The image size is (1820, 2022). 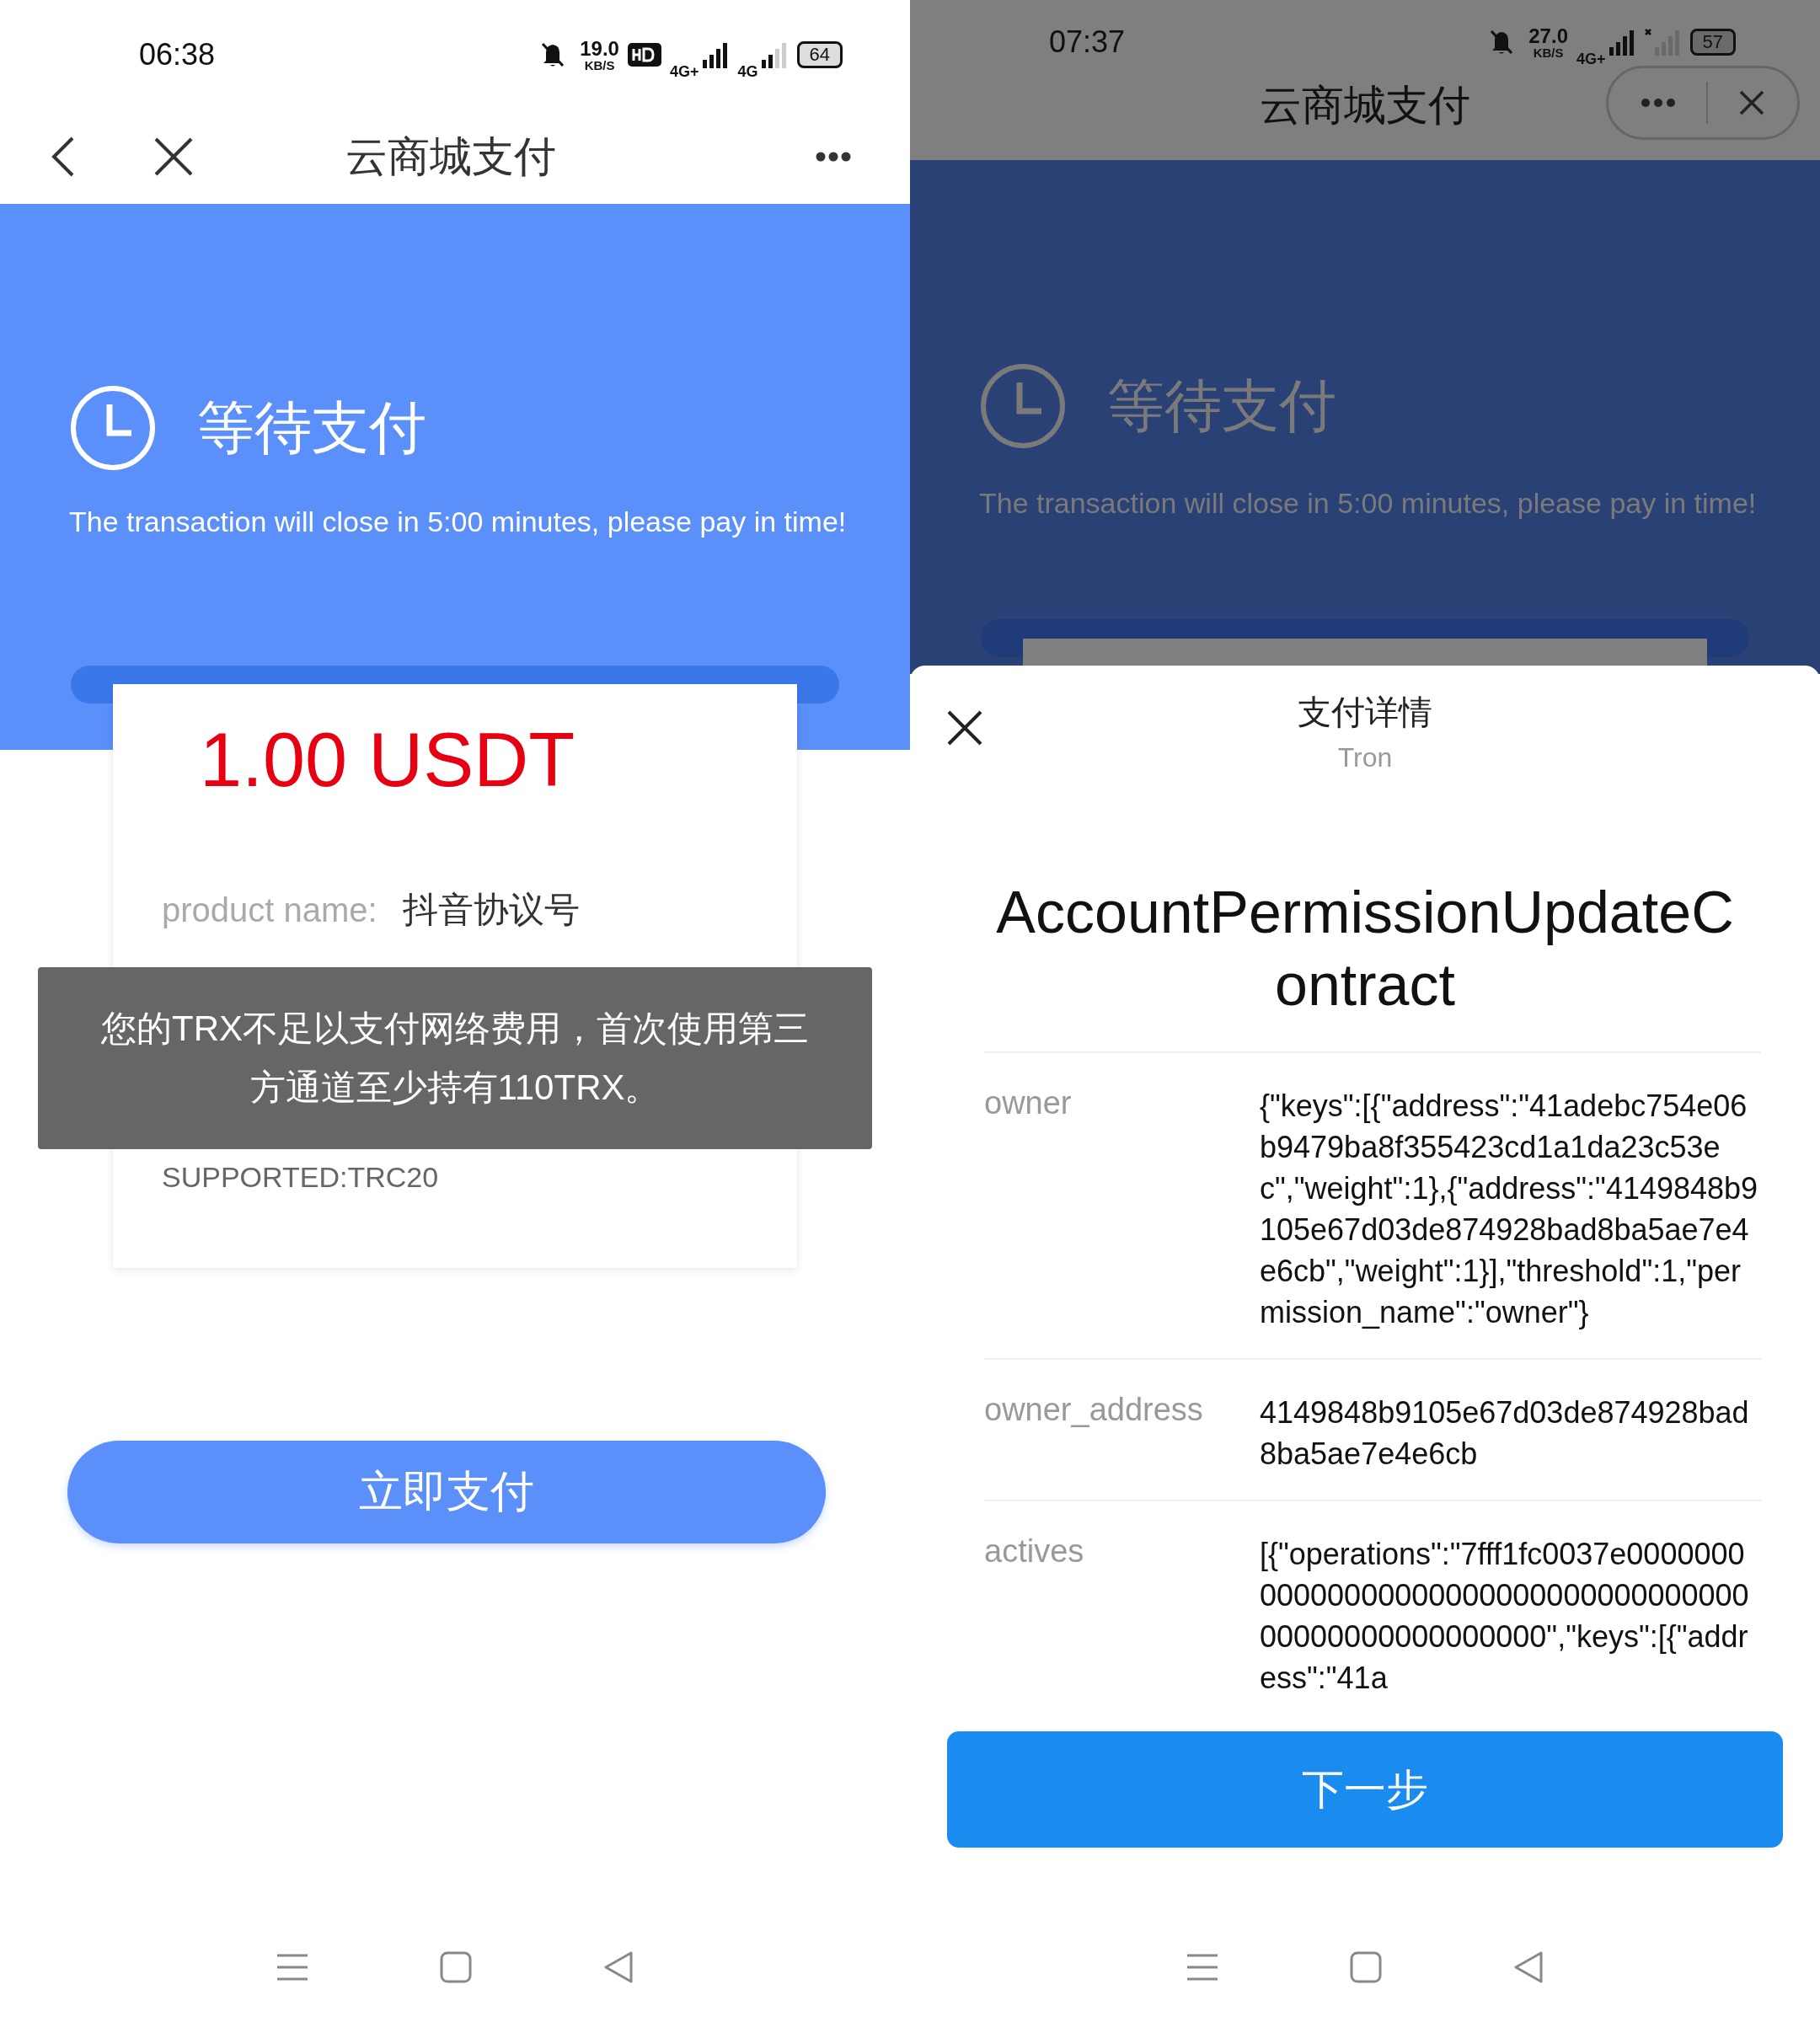 I want to click on back-icon, so click(x=63, y=157).